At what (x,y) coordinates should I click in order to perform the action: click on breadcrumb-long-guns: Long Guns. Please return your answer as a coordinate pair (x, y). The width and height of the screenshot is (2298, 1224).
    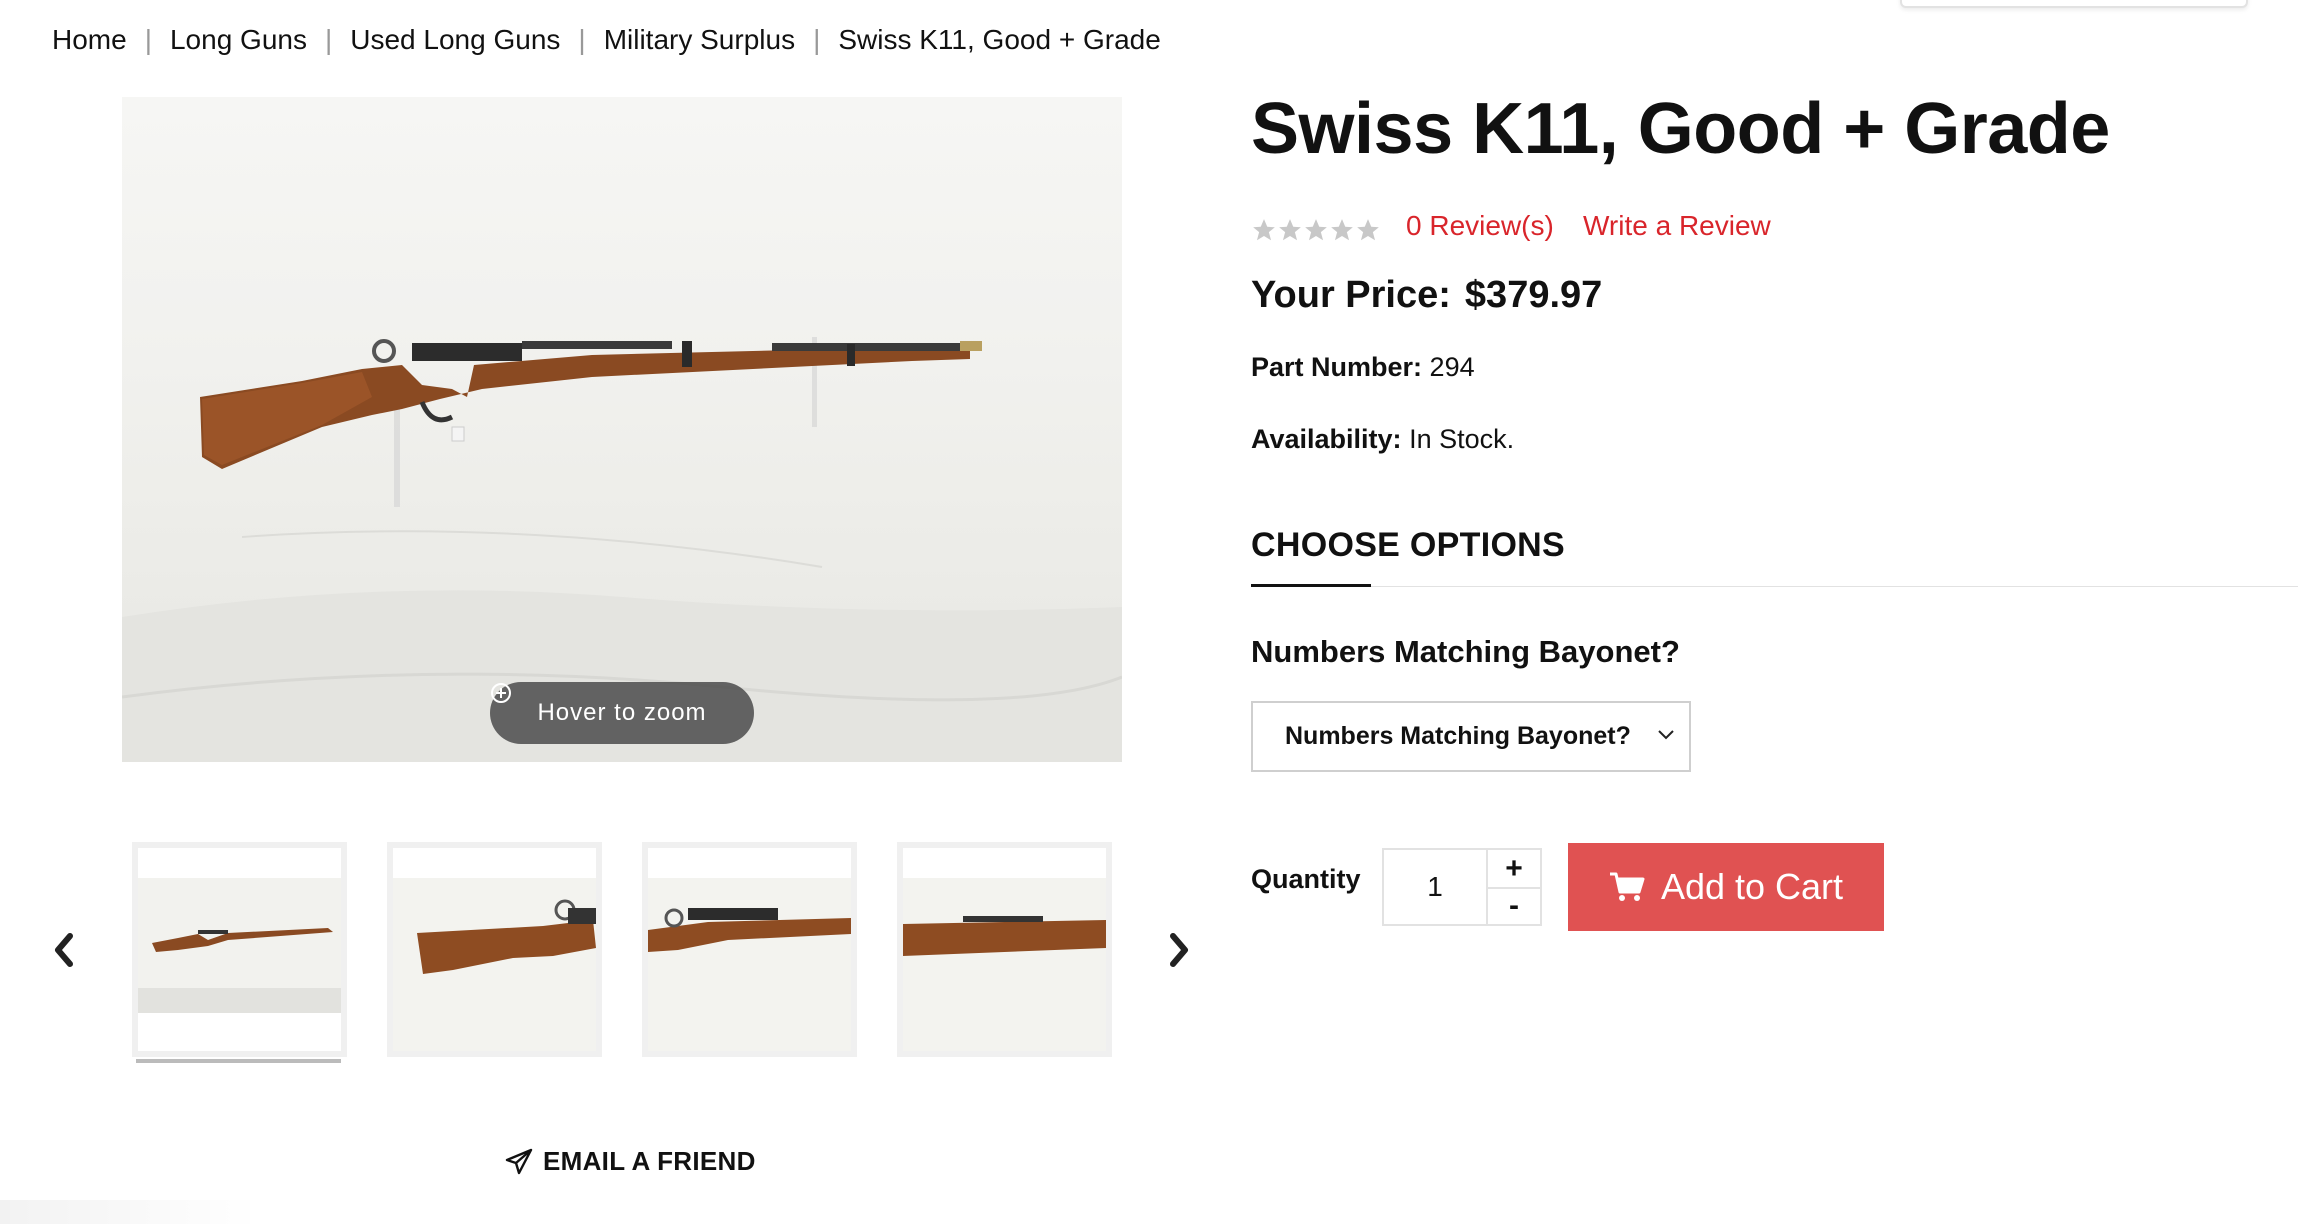
    Looking at the image, I should click on (238, 40).